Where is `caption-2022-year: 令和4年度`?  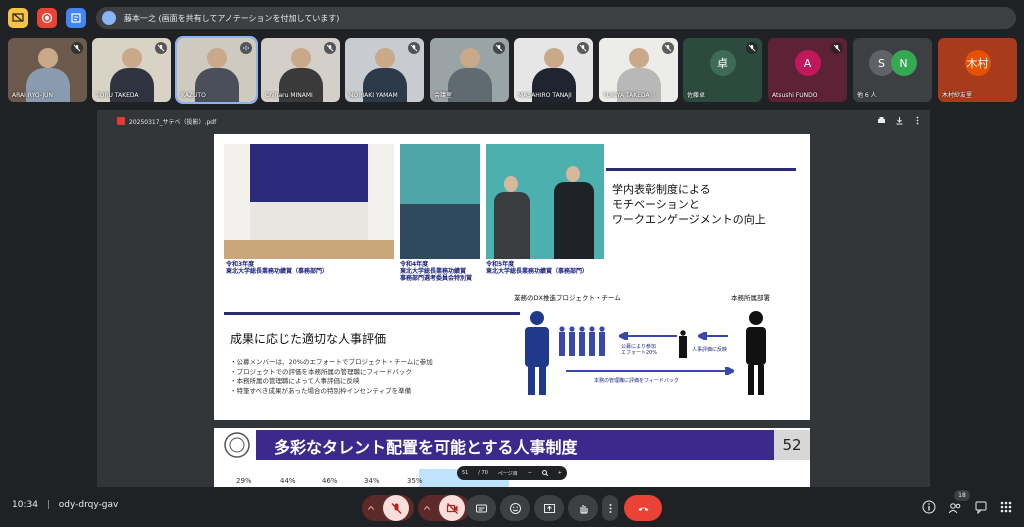 caption-2022-year: 令和4年度 is located at coordinates (414, 264).